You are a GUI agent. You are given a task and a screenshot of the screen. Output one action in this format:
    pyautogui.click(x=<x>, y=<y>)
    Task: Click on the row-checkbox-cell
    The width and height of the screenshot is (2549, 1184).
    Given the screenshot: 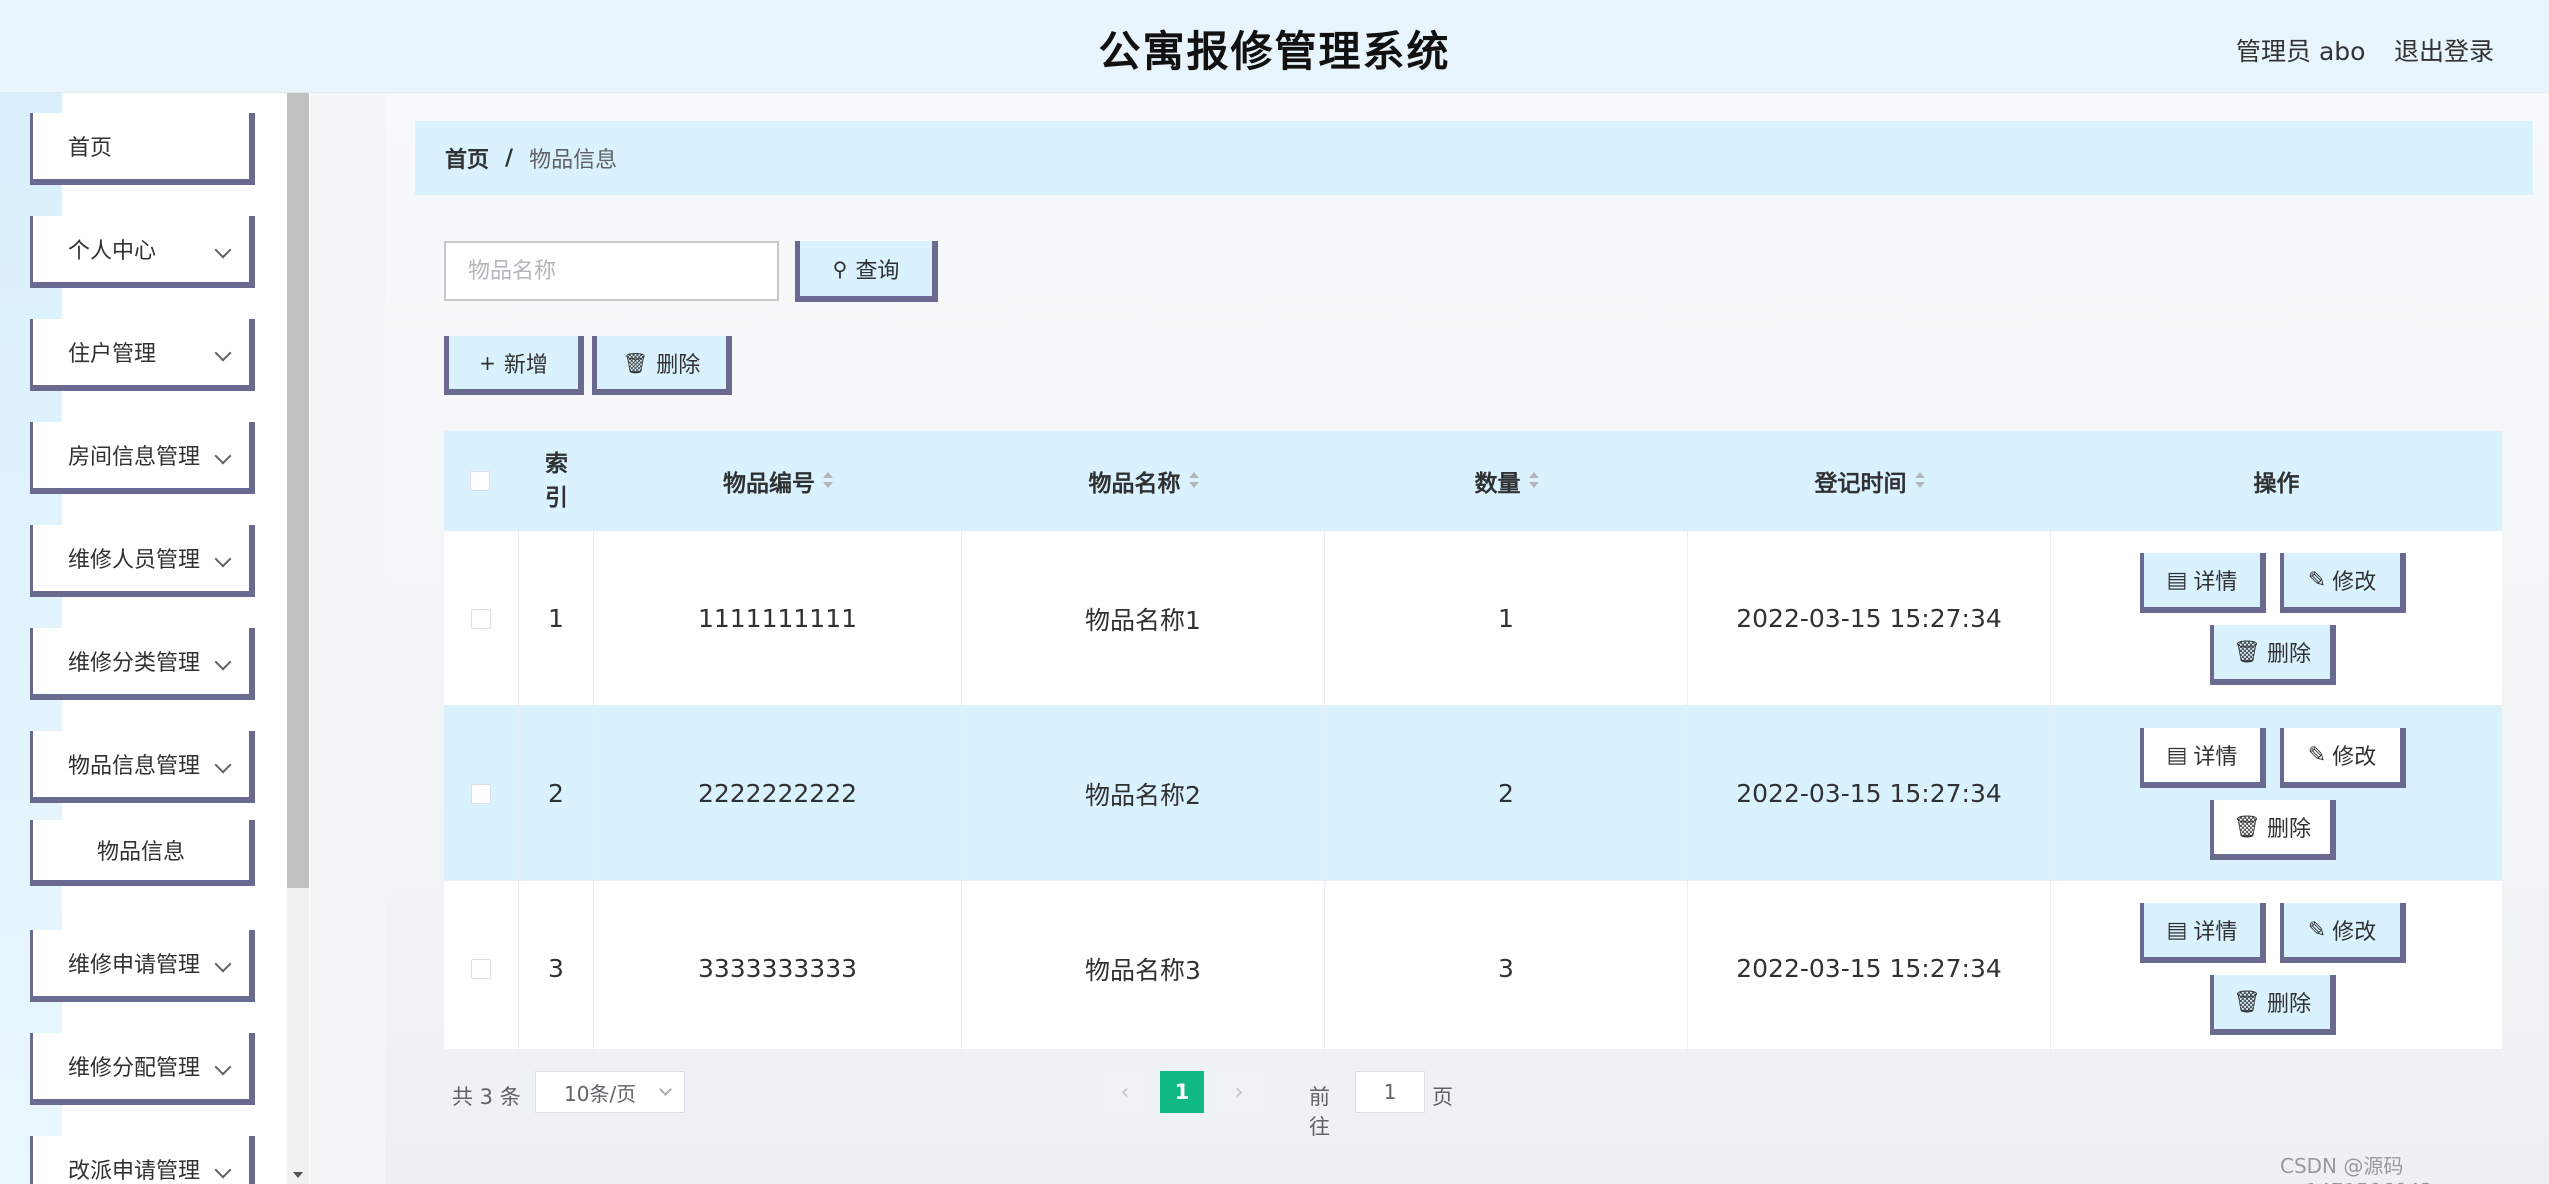 What is the action you would take?
    pyautogui.click(x=481, y=618)
    